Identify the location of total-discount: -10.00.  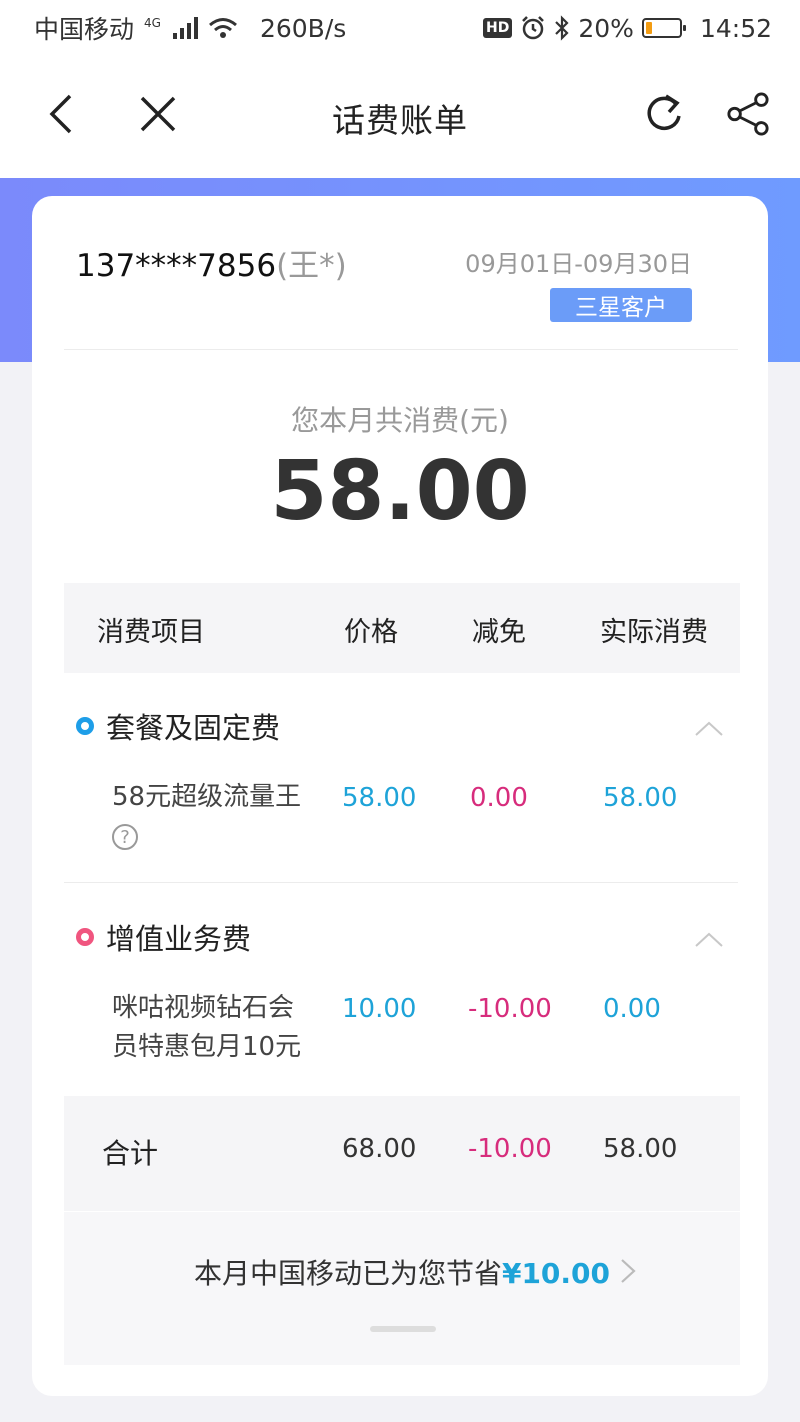
(510, 1149).